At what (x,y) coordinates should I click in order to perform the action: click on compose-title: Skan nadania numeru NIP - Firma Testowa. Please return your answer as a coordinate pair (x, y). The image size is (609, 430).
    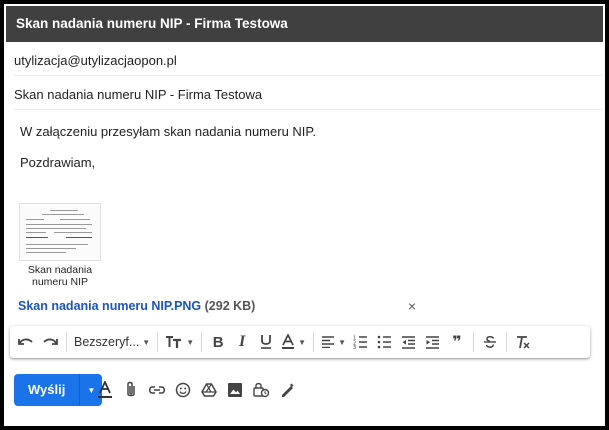
    Looking at the image, I should click on (152, 23).